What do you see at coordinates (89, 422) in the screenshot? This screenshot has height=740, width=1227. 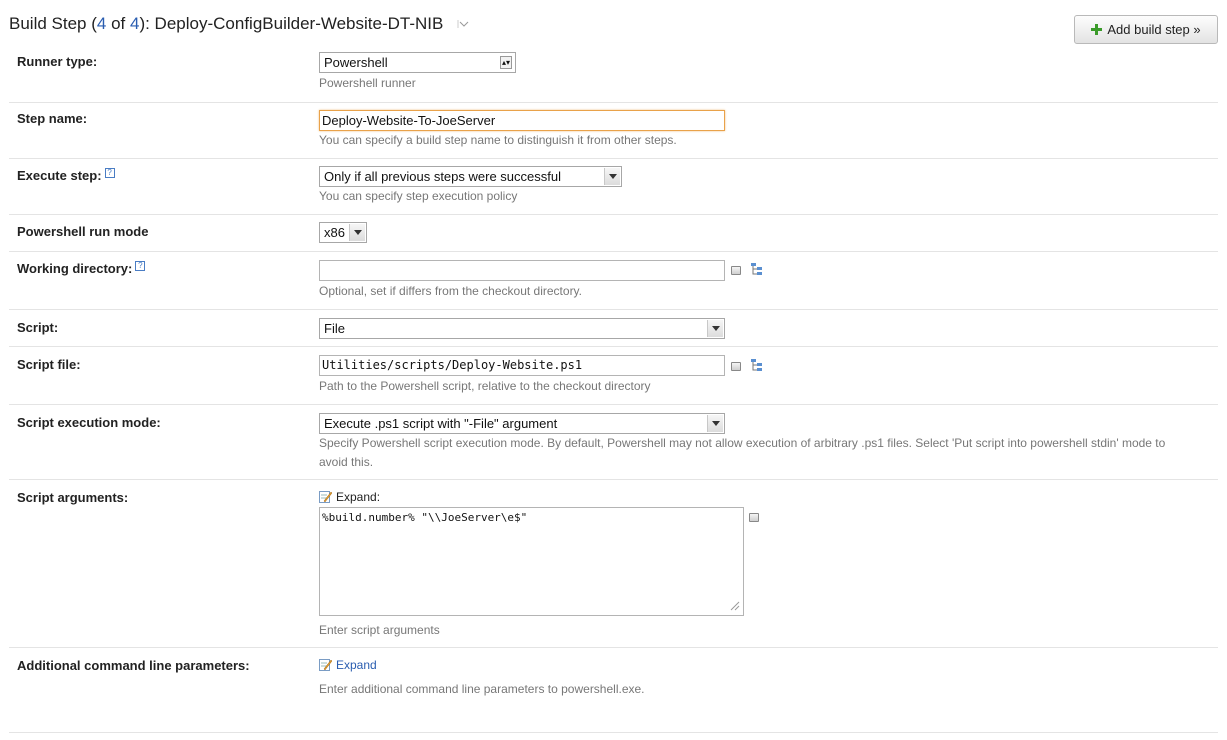 I see `execution-mode-label: Script execution mode:` at bounding box center [89, 422].